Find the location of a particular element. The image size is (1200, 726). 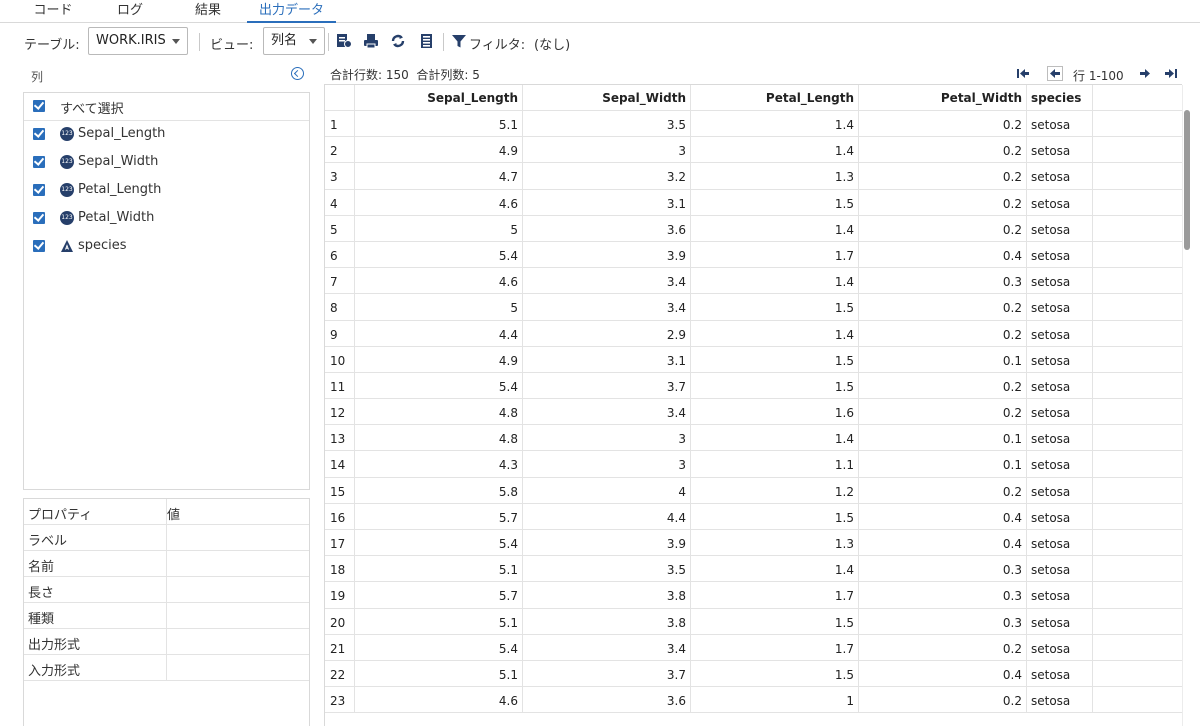

row-number-cell: 23 is located at coordinates (340, 700).